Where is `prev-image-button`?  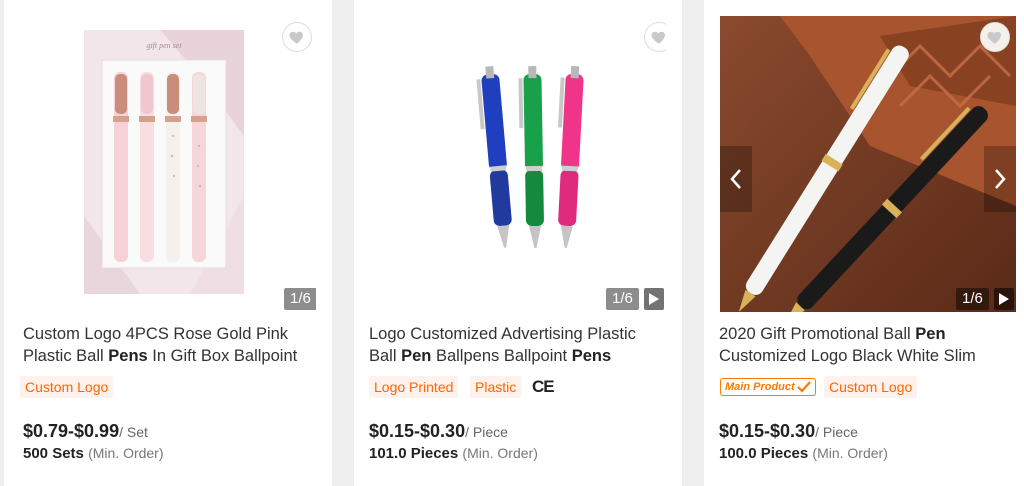 prev-image-button is located at coordinates (736, 179).